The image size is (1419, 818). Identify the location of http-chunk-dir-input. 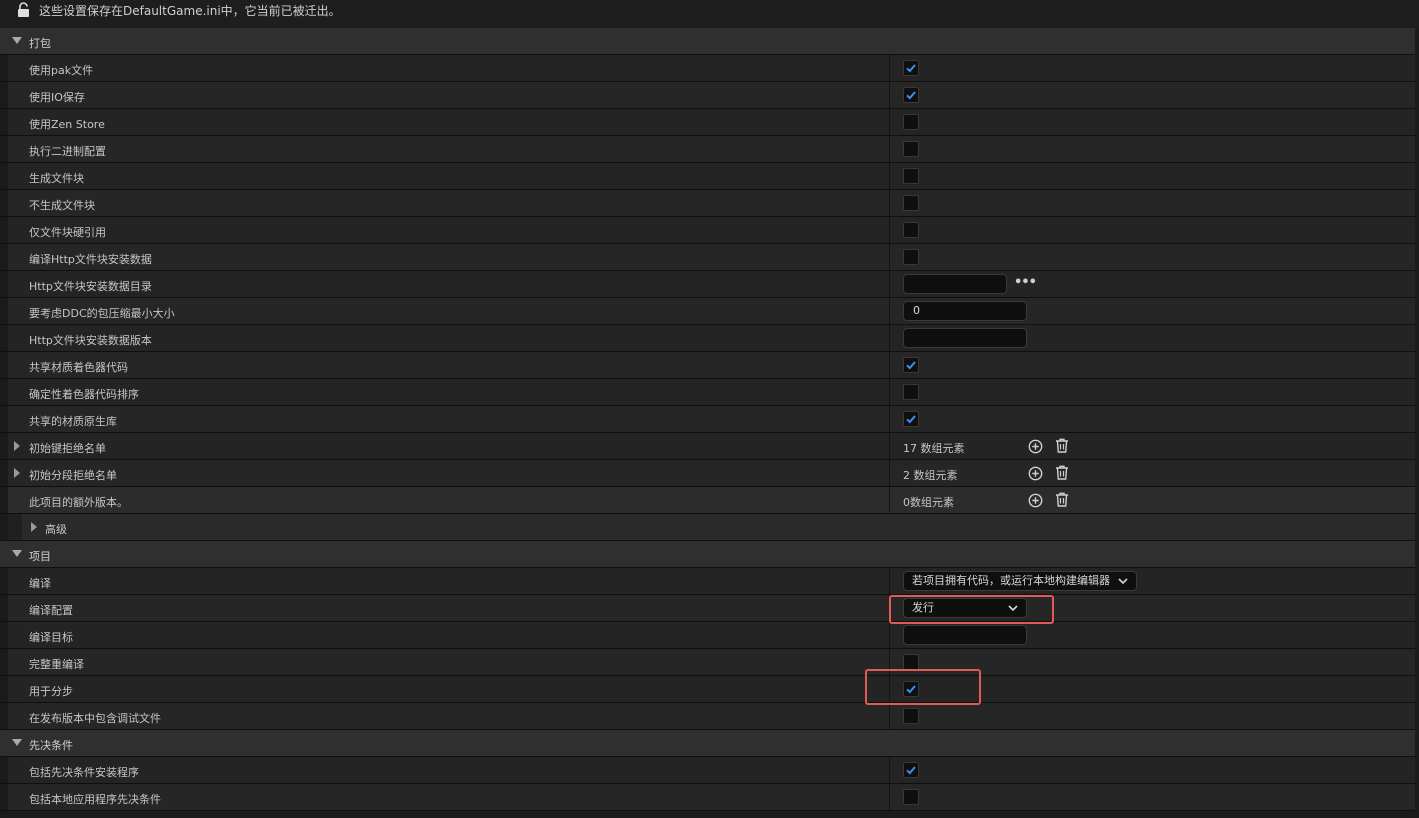
(955, 284).